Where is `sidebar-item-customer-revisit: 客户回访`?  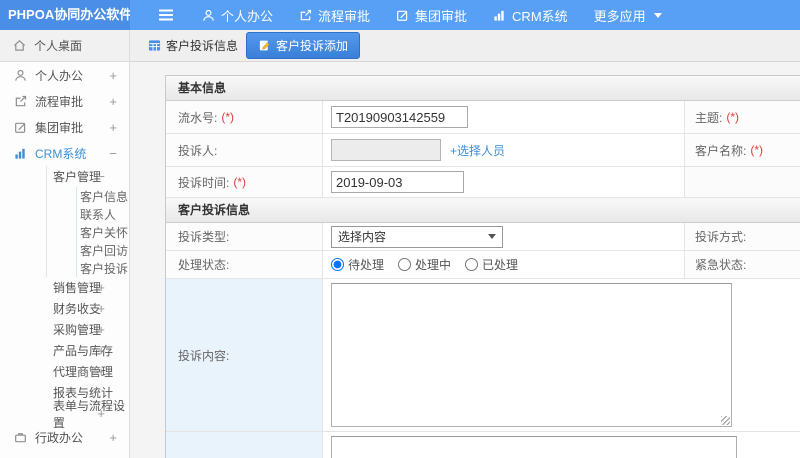 sidebar-item-customer-revisit: 客户回访 is located at coordinates (64, 250).